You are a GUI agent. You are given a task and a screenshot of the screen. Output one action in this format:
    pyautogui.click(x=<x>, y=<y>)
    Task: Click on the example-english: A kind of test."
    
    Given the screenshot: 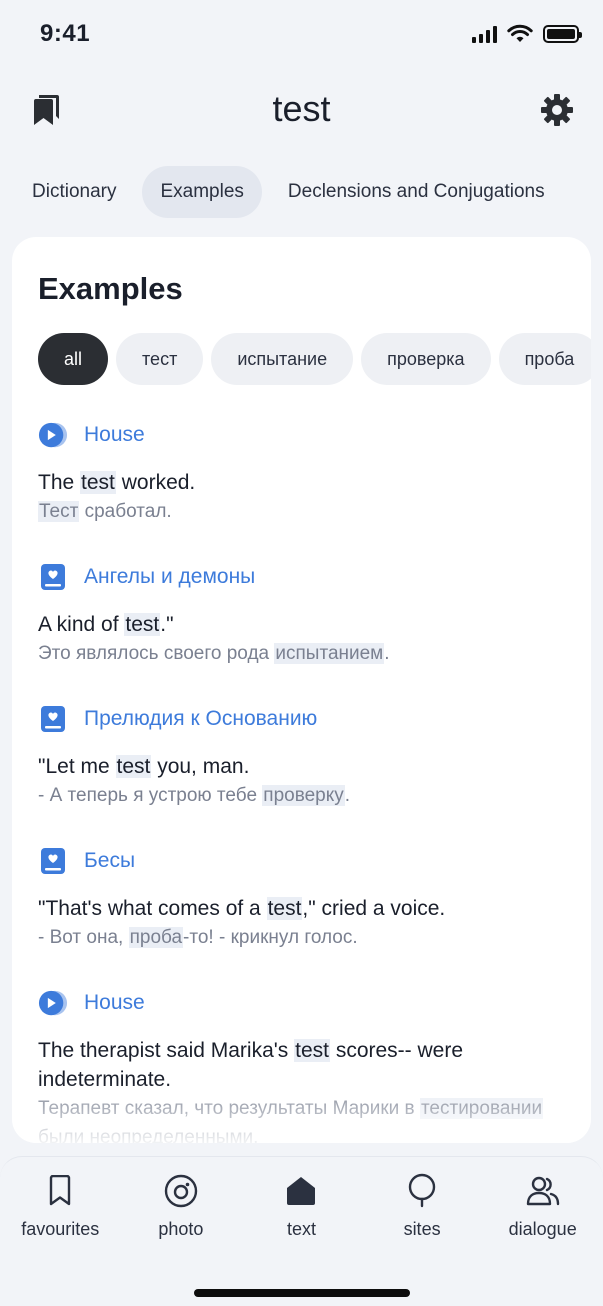 What is the action you would take?
    pyautogui.click(x=106, y=624)
    